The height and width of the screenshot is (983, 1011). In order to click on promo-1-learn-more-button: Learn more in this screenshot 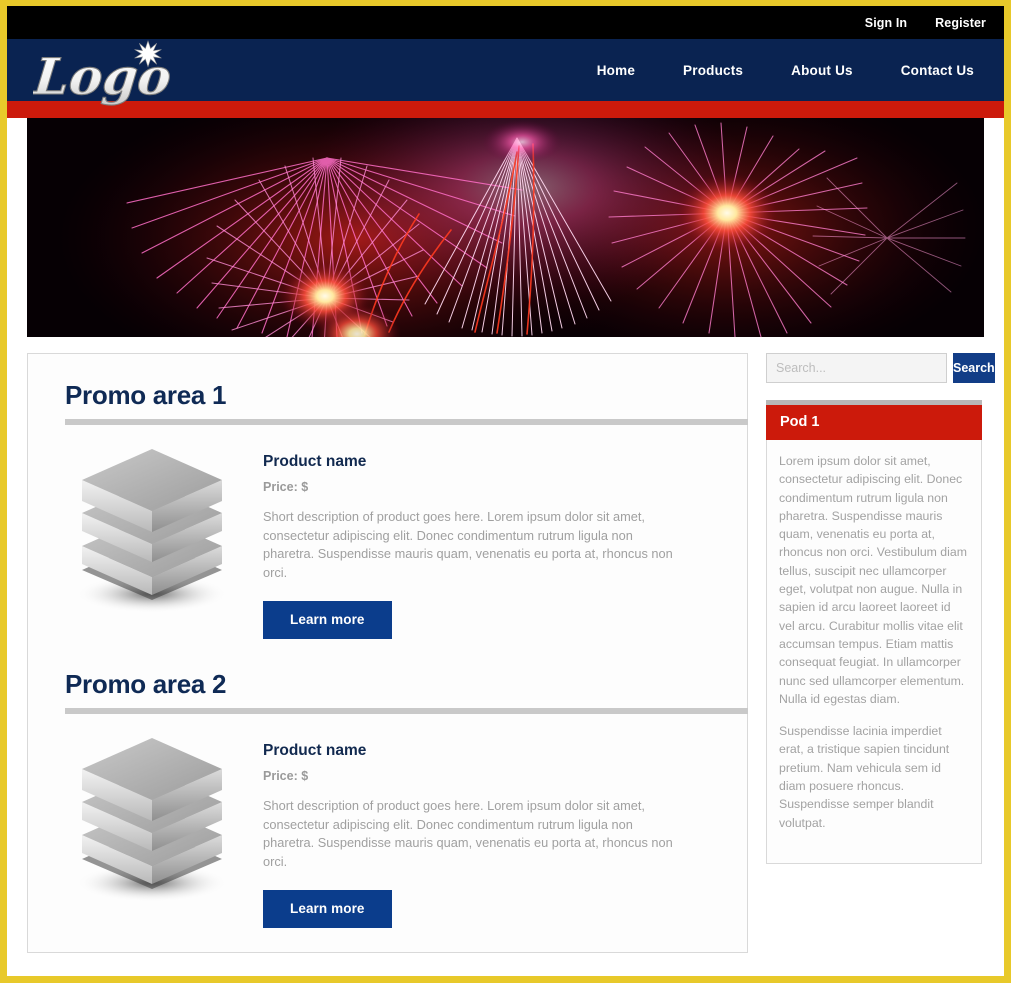, I will do `click(327, 620)`.